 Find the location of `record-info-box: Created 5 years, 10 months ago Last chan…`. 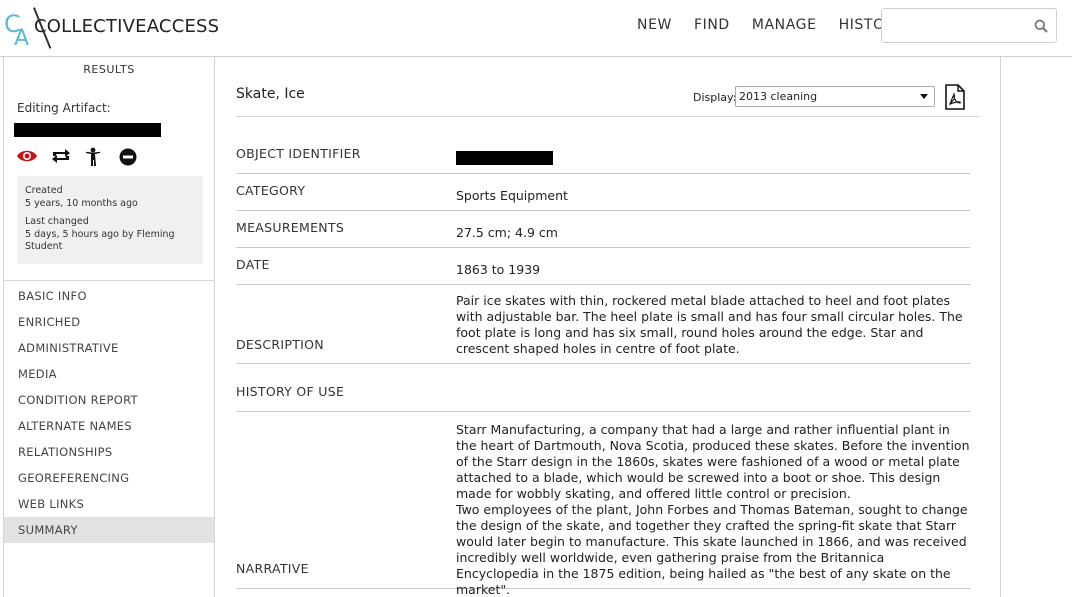

record-info-box: Created 5 years, 10 months ago Last chan… is located at coordinates (110, 220).